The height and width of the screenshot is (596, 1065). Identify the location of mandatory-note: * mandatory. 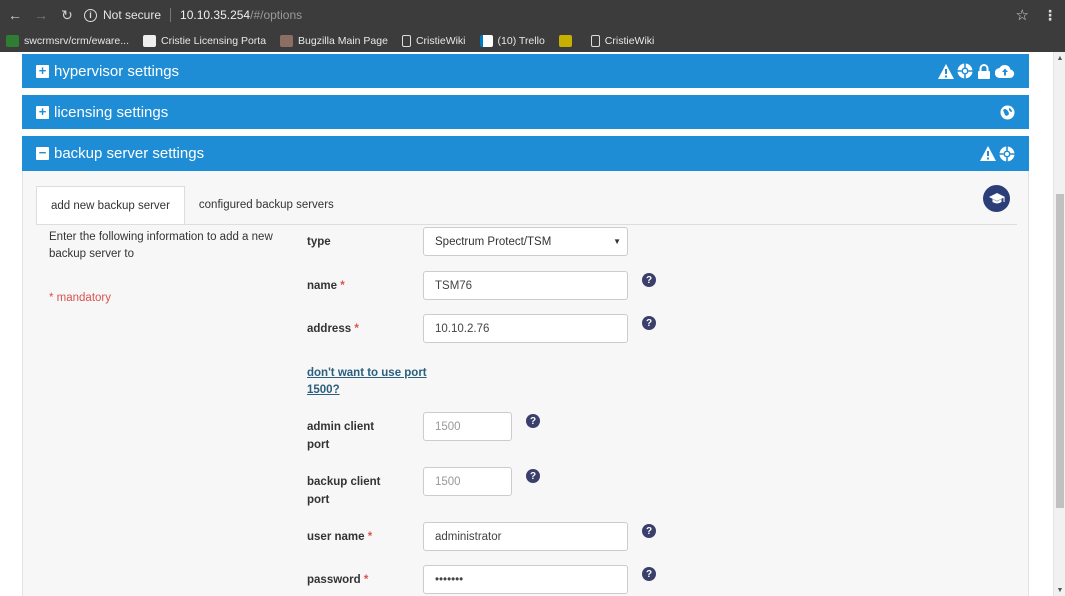
(80, 298).